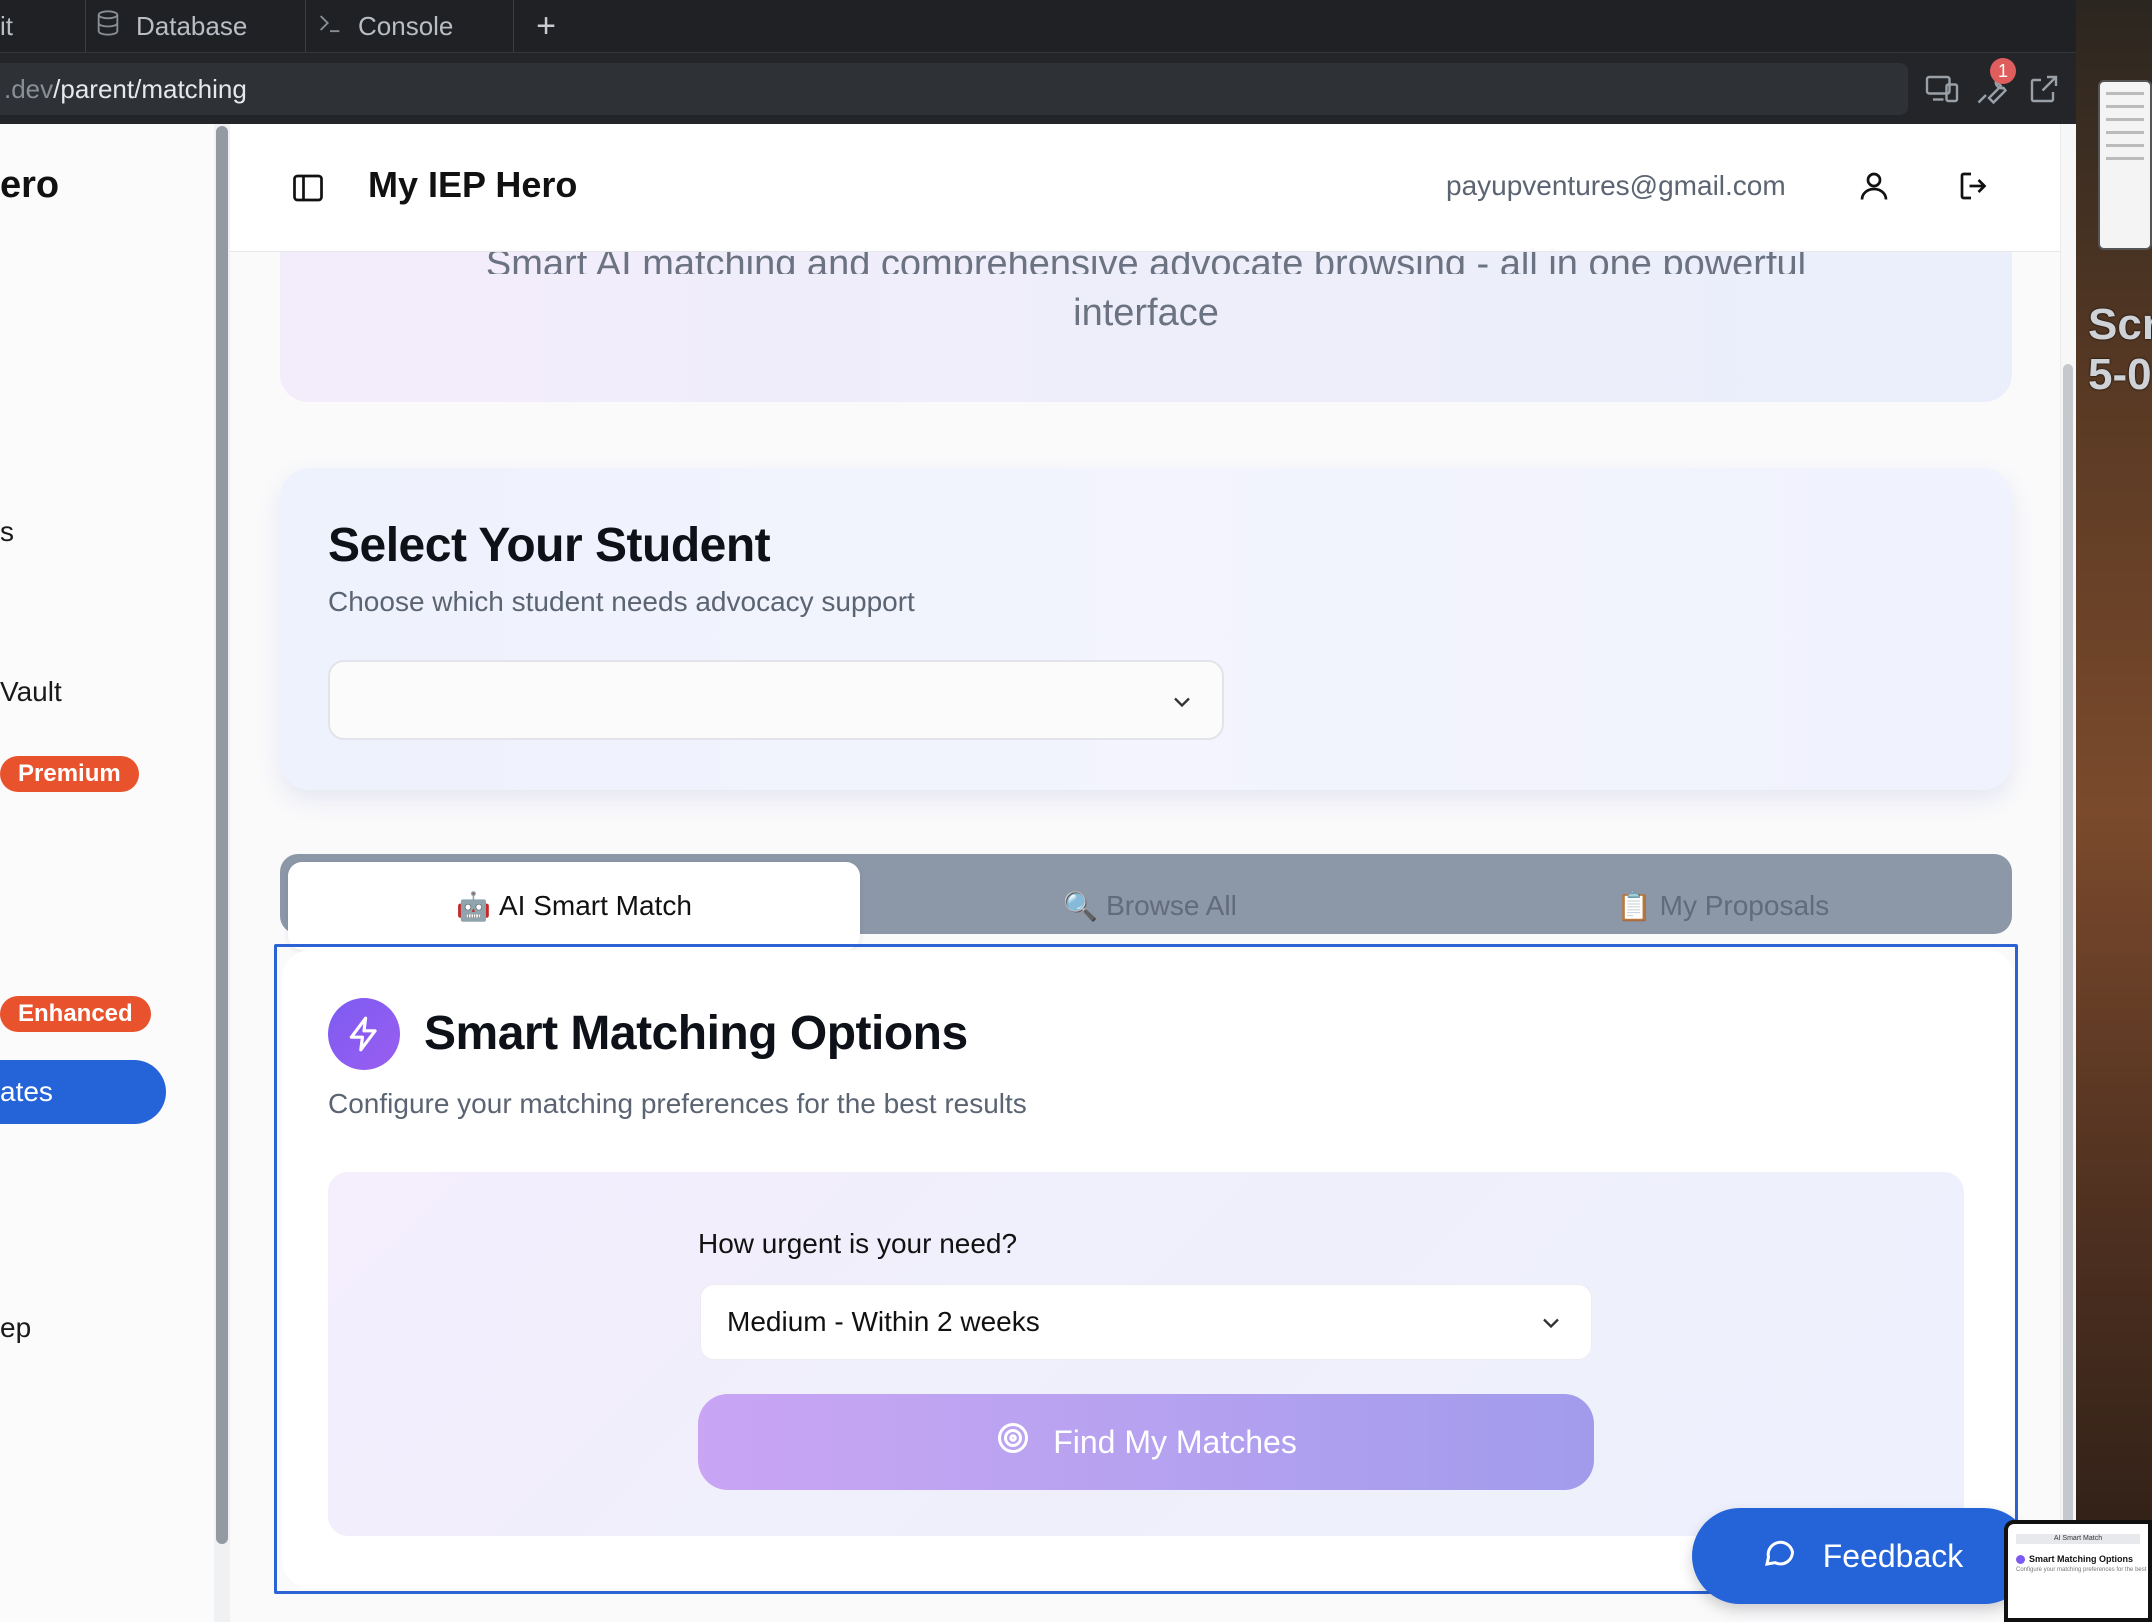  What do you see at coordinates (473, 184) in the screenshot?
I see `app-title: My IEP Hero` at bounding box center [473, 184].